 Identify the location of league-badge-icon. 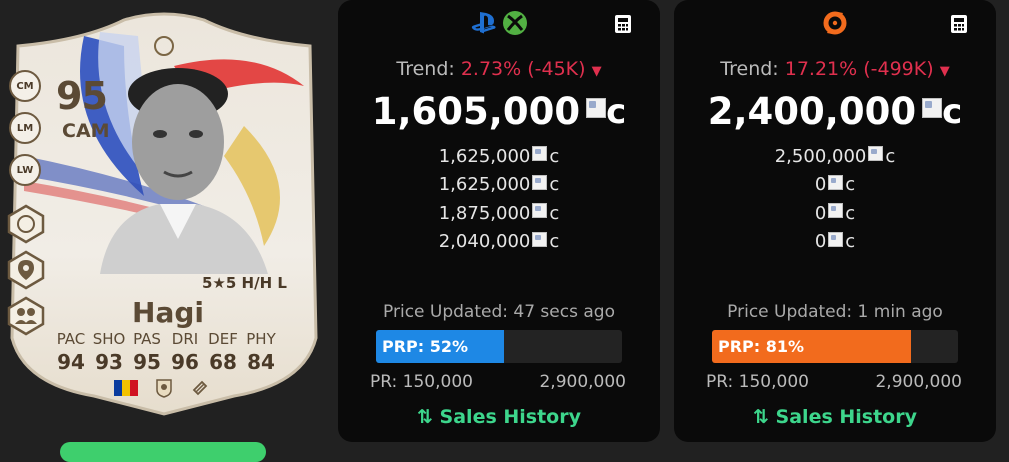
(200, 388).